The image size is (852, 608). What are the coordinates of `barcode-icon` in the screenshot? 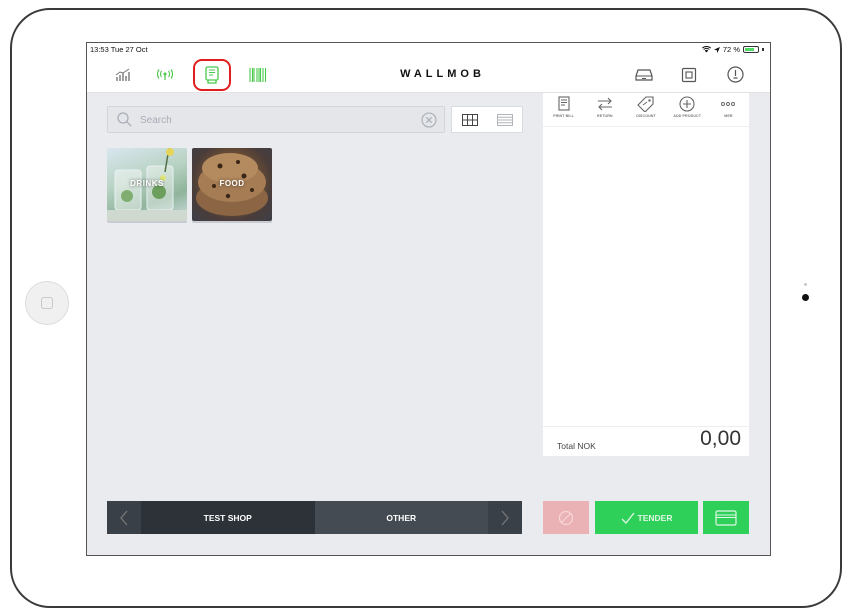 It's located at (258, 74).